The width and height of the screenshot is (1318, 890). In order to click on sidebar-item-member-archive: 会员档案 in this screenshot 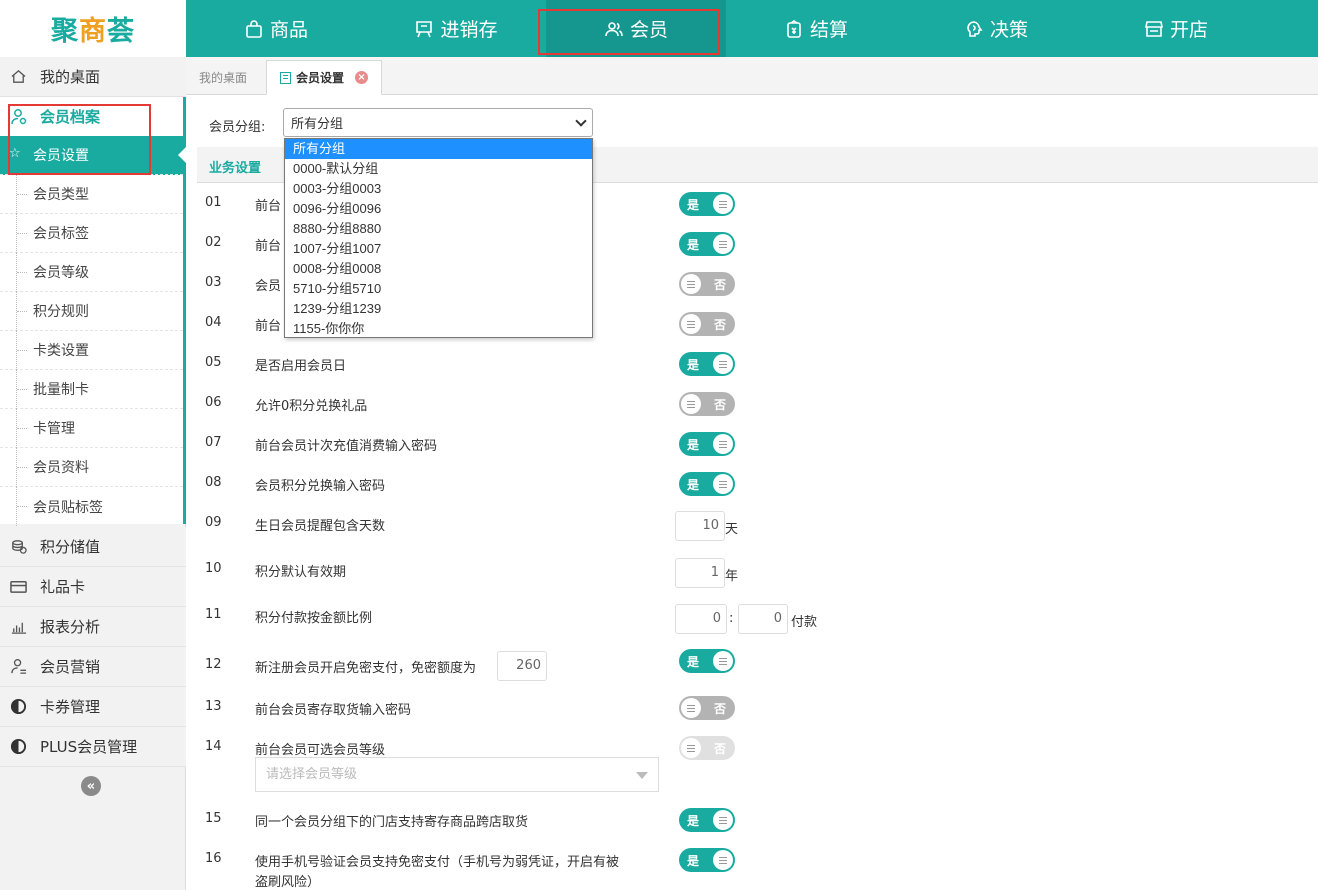, I will do `click(91, 116)`.